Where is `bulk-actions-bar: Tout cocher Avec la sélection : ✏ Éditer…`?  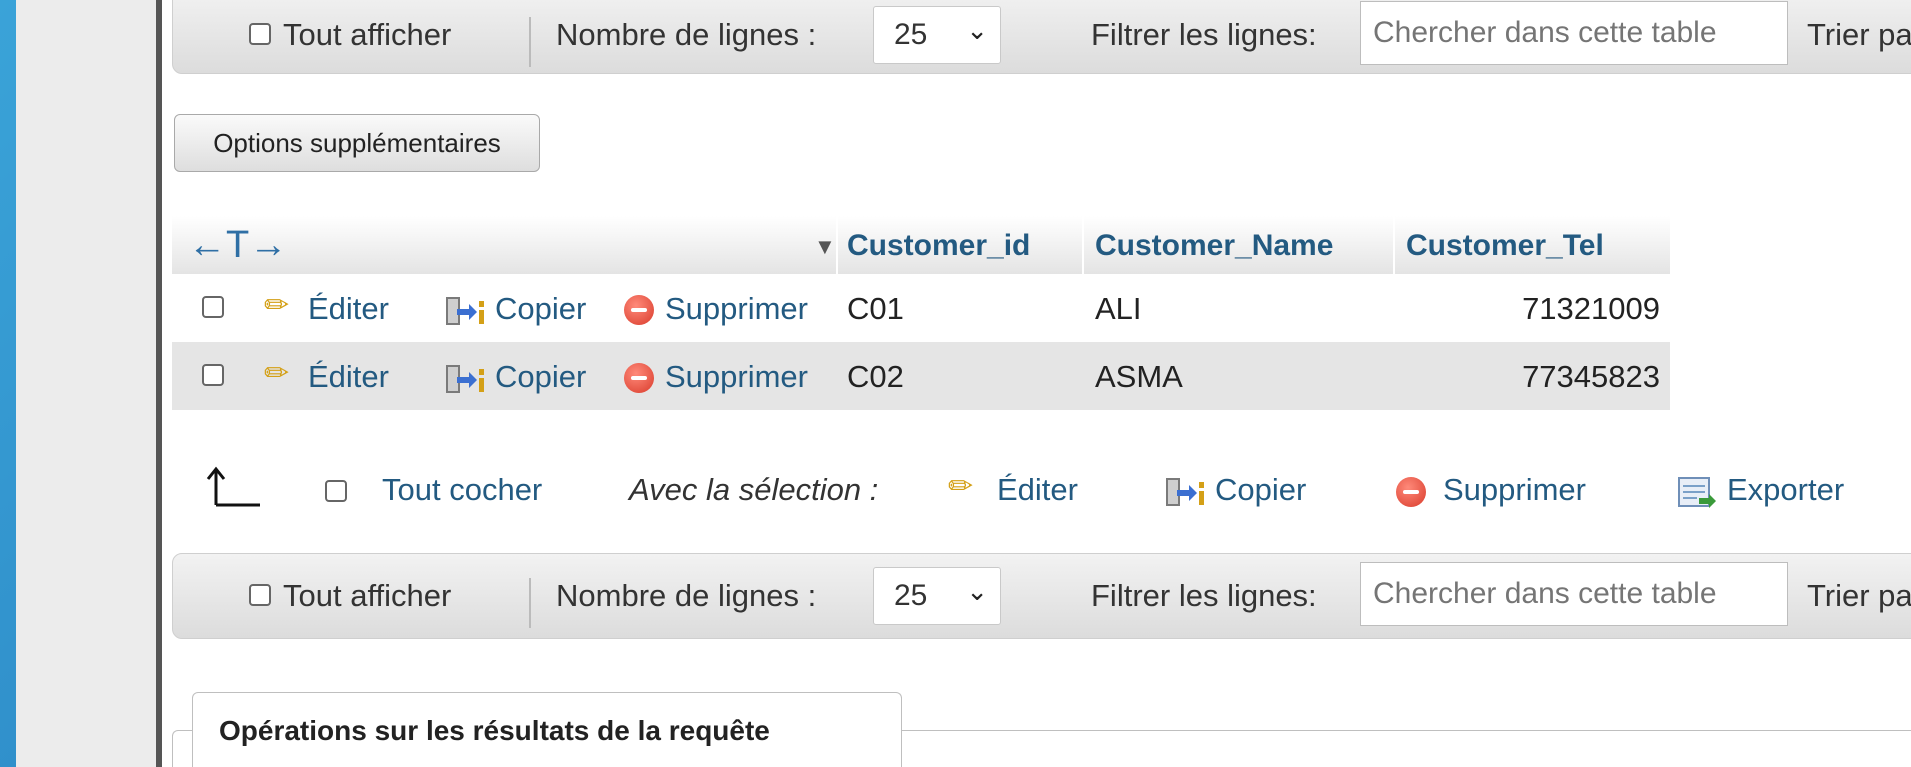 bulk-actions-bar: Tout cocher Avec la sélection : ✏ Éditer… is located at coordinates (1036, 490).